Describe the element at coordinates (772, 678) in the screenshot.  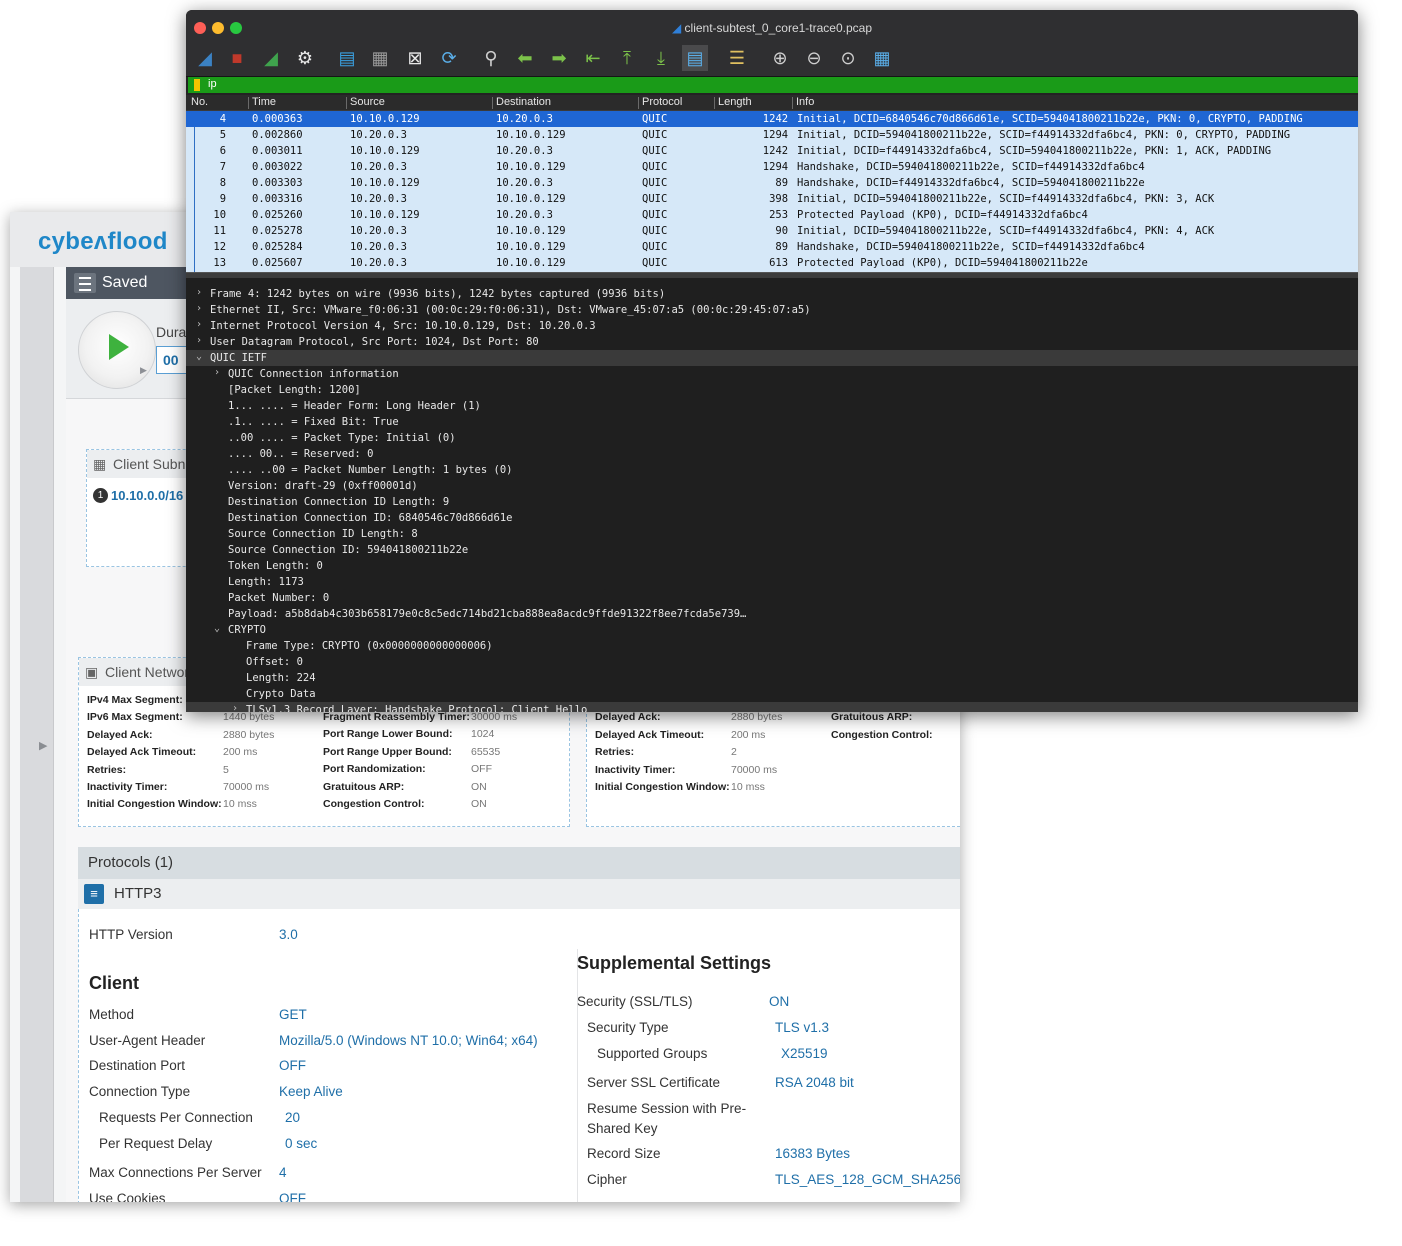
I see `detail-tree-item: Length: 224` at that location.